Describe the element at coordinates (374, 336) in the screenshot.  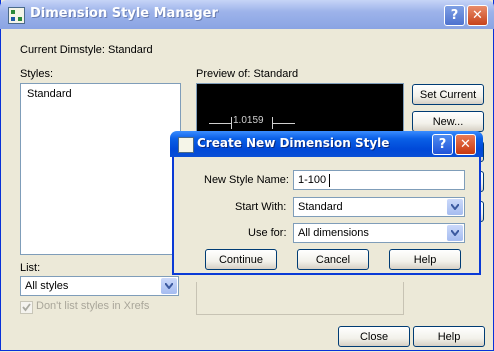
I see `close-button: Close` at that location.